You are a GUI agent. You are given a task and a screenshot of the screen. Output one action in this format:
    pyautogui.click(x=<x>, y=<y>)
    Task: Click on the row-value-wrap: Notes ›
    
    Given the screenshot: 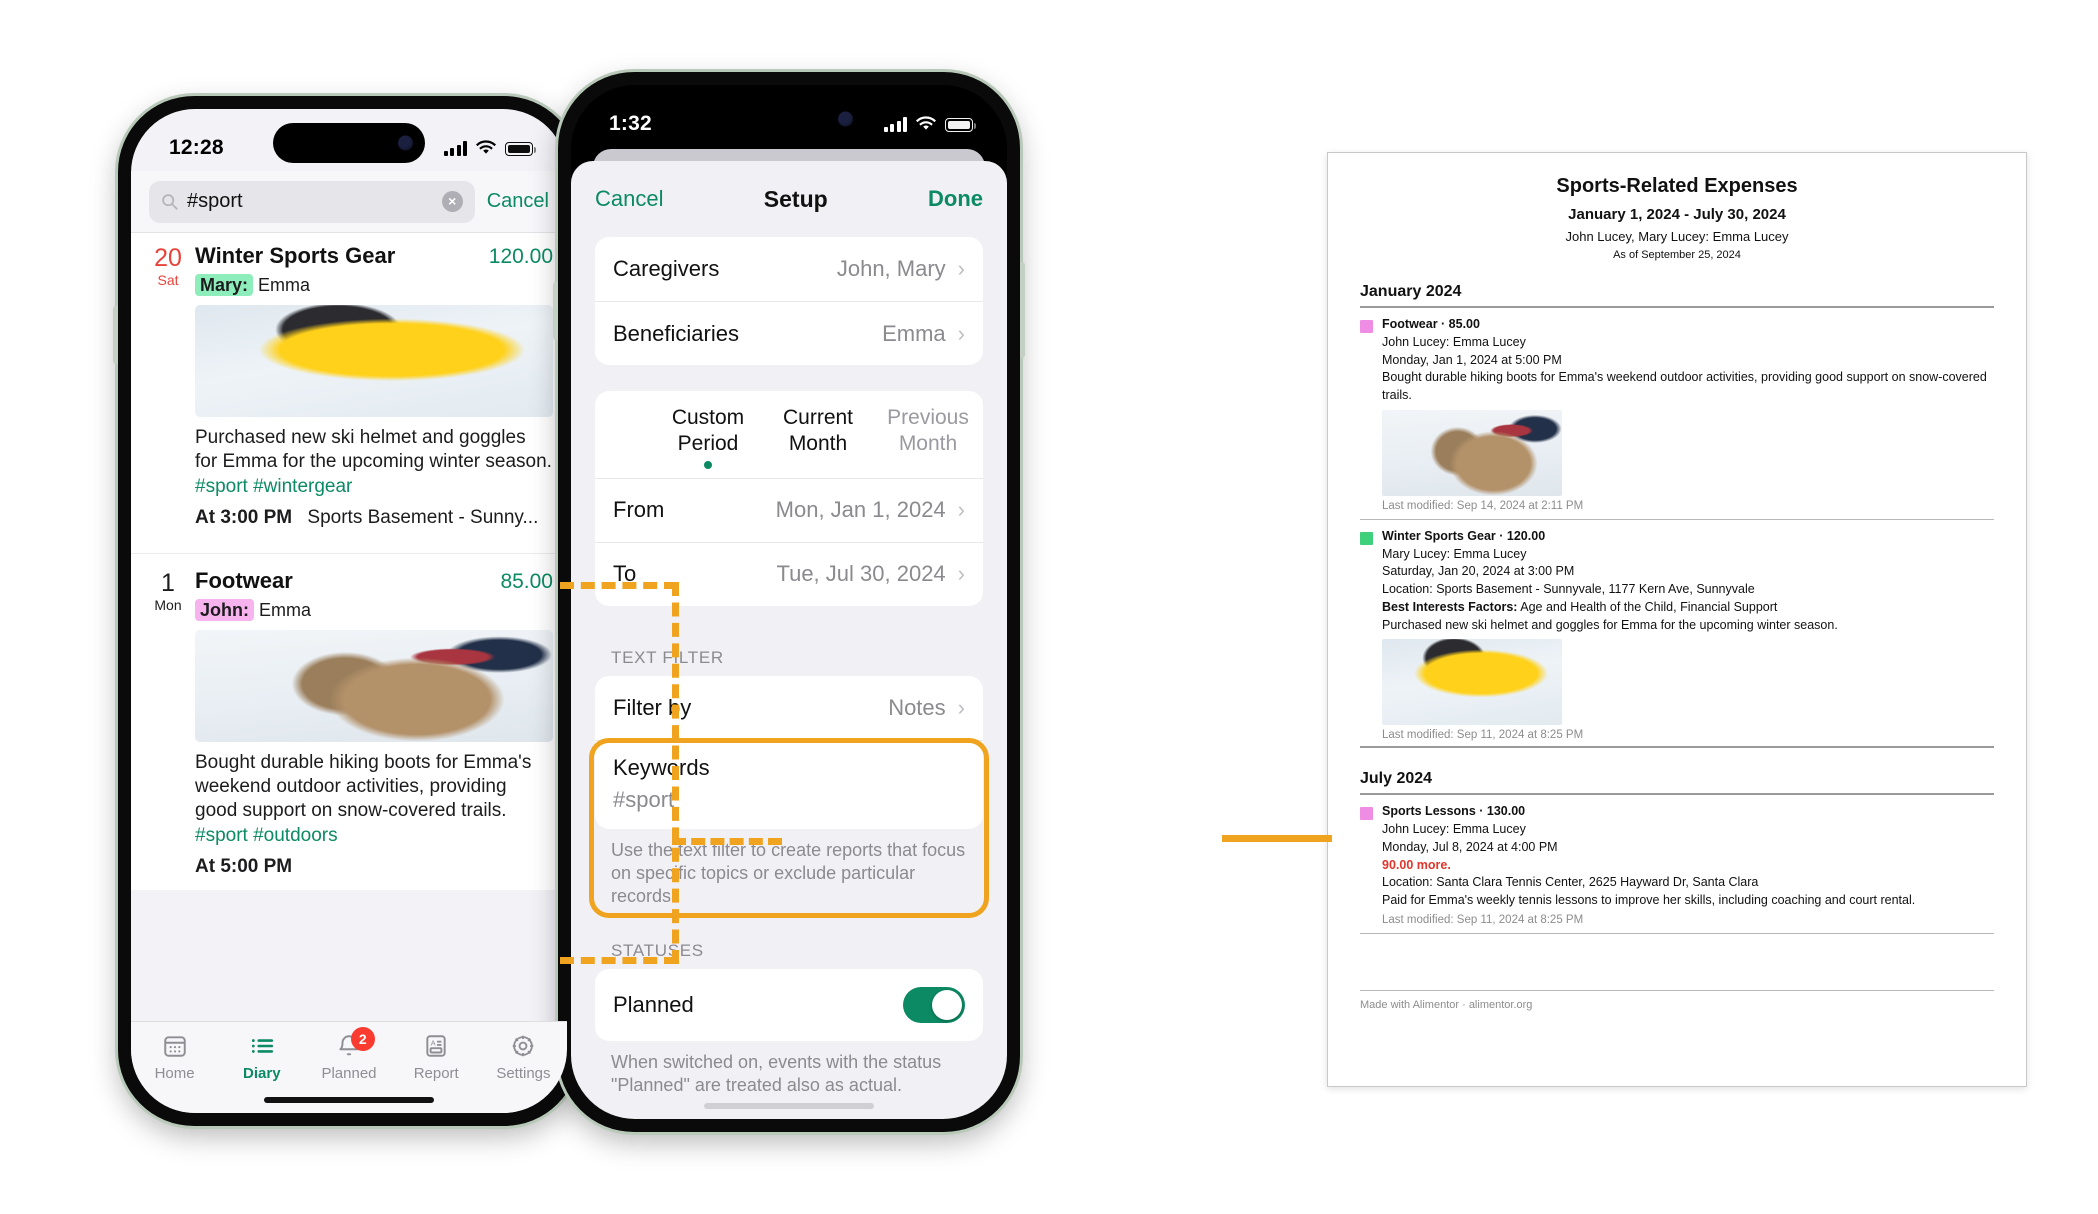 What is the action you would take?
    pyautogui.click(x=926, y=708)
    